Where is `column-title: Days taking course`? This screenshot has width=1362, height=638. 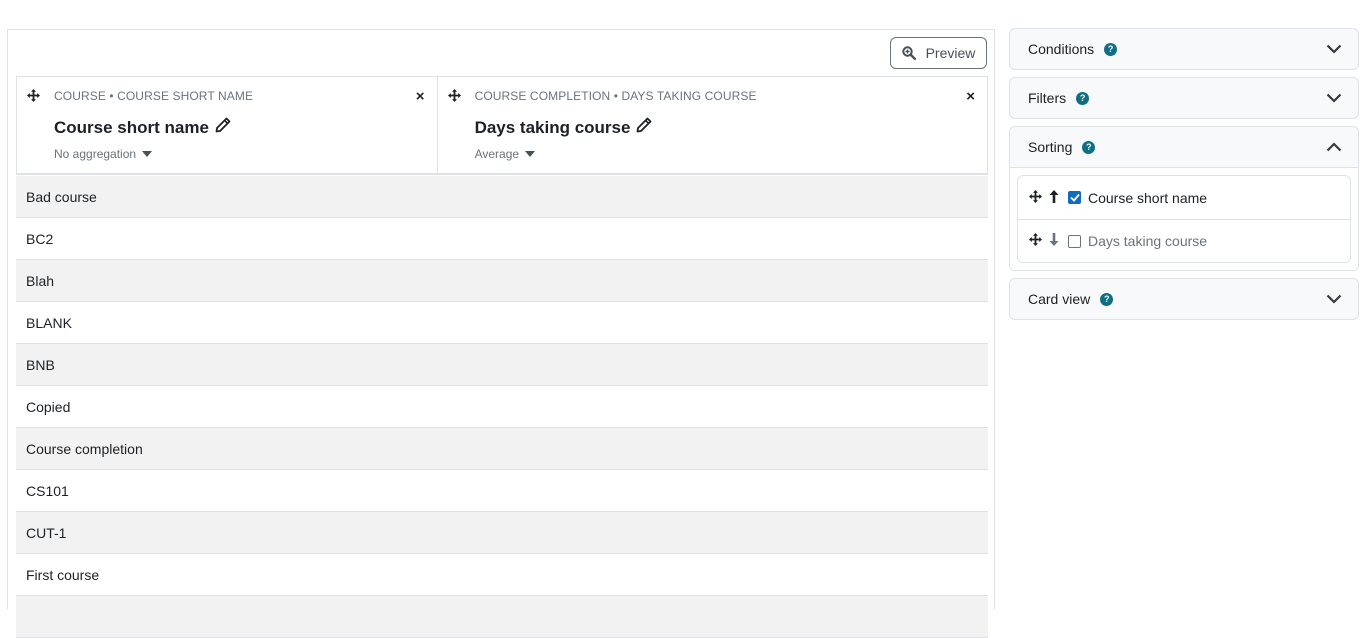 column-title: Days taking course is located at coordinates (564, 127).